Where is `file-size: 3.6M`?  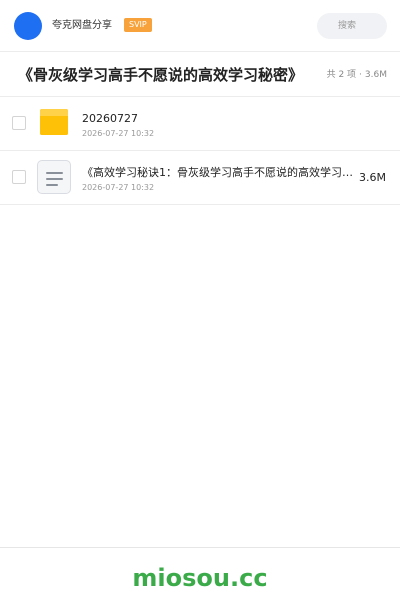 file-size: 3.6M is located at coordinates (372, 177).